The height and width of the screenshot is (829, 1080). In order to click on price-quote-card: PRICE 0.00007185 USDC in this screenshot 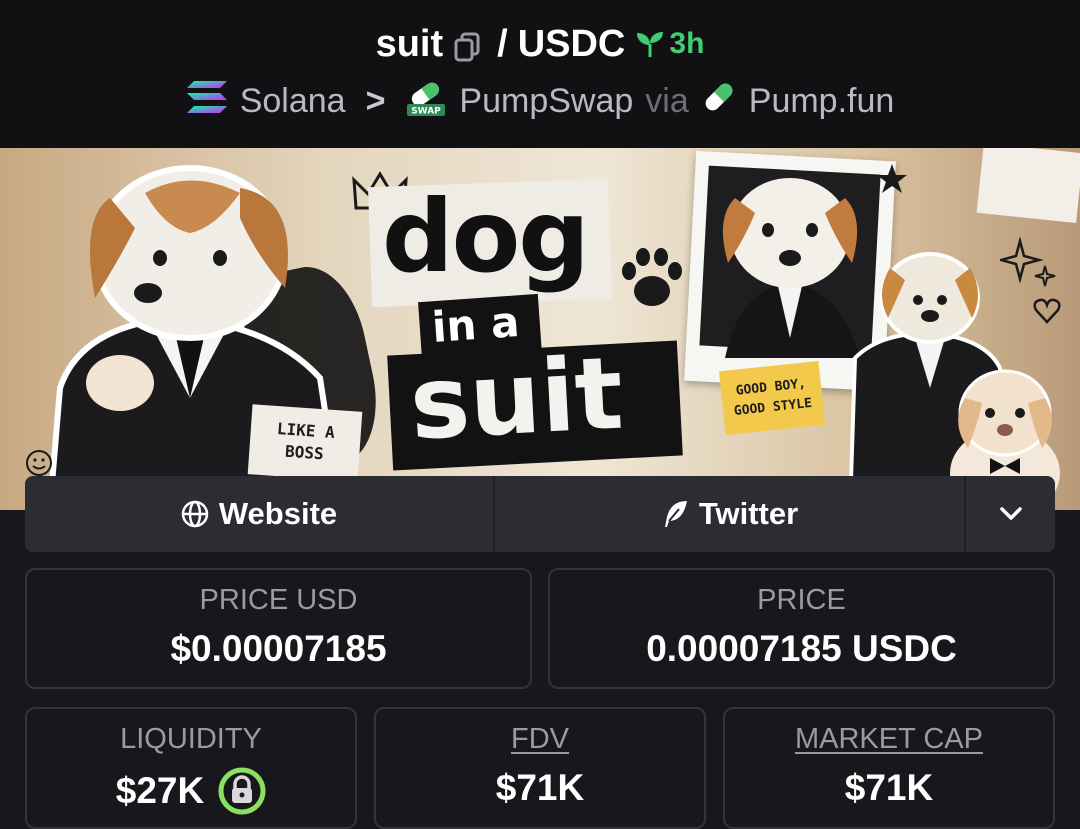, I will do `click(801, 628)`.